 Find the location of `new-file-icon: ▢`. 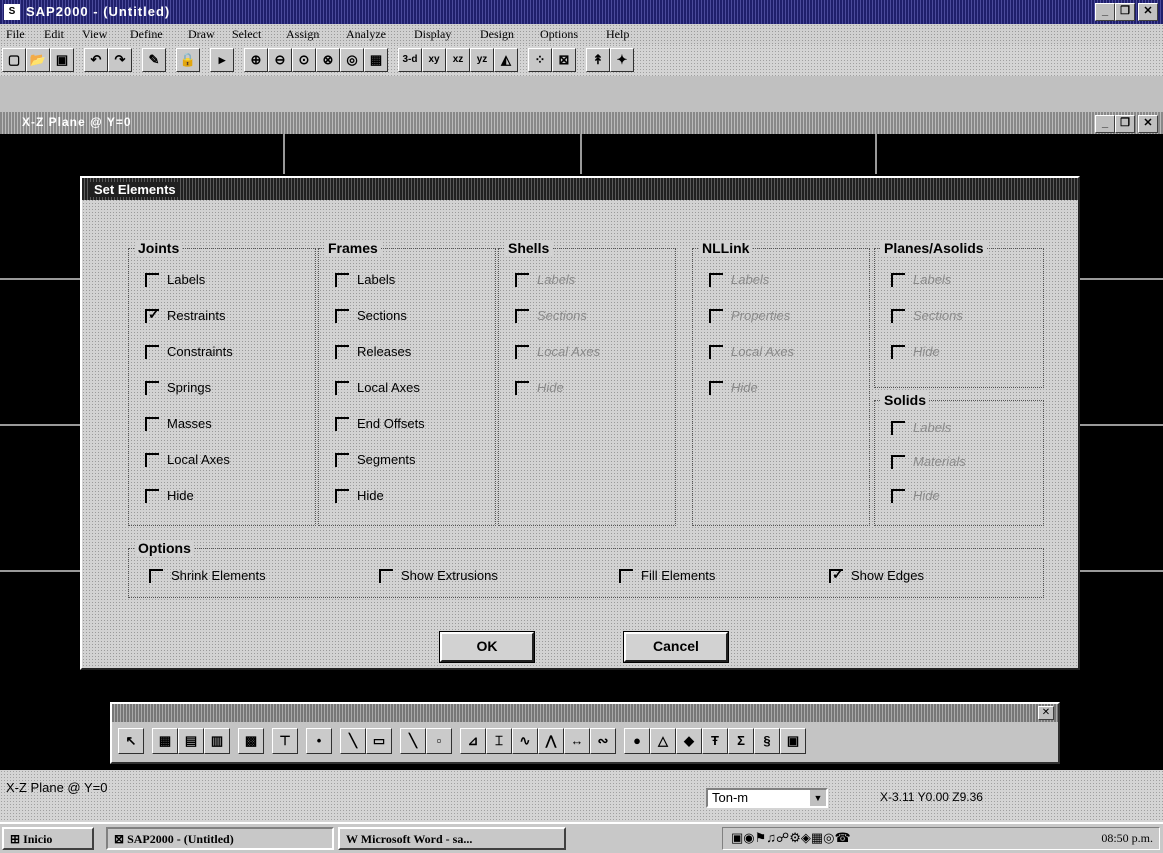

new-file-icon: ▢ is located at coordinates (14, 60).